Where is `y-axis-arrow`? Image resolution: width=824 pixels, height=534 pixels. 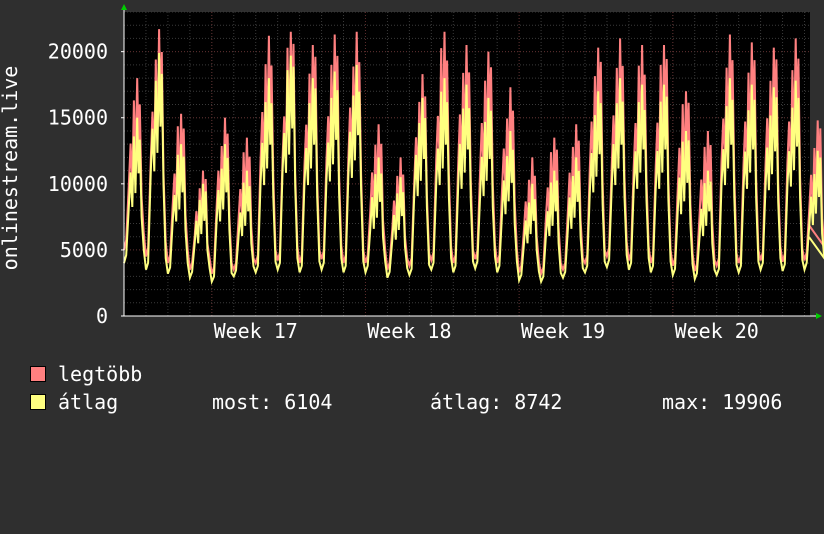
y-axis-arrow is located at coordinates (124, 7).